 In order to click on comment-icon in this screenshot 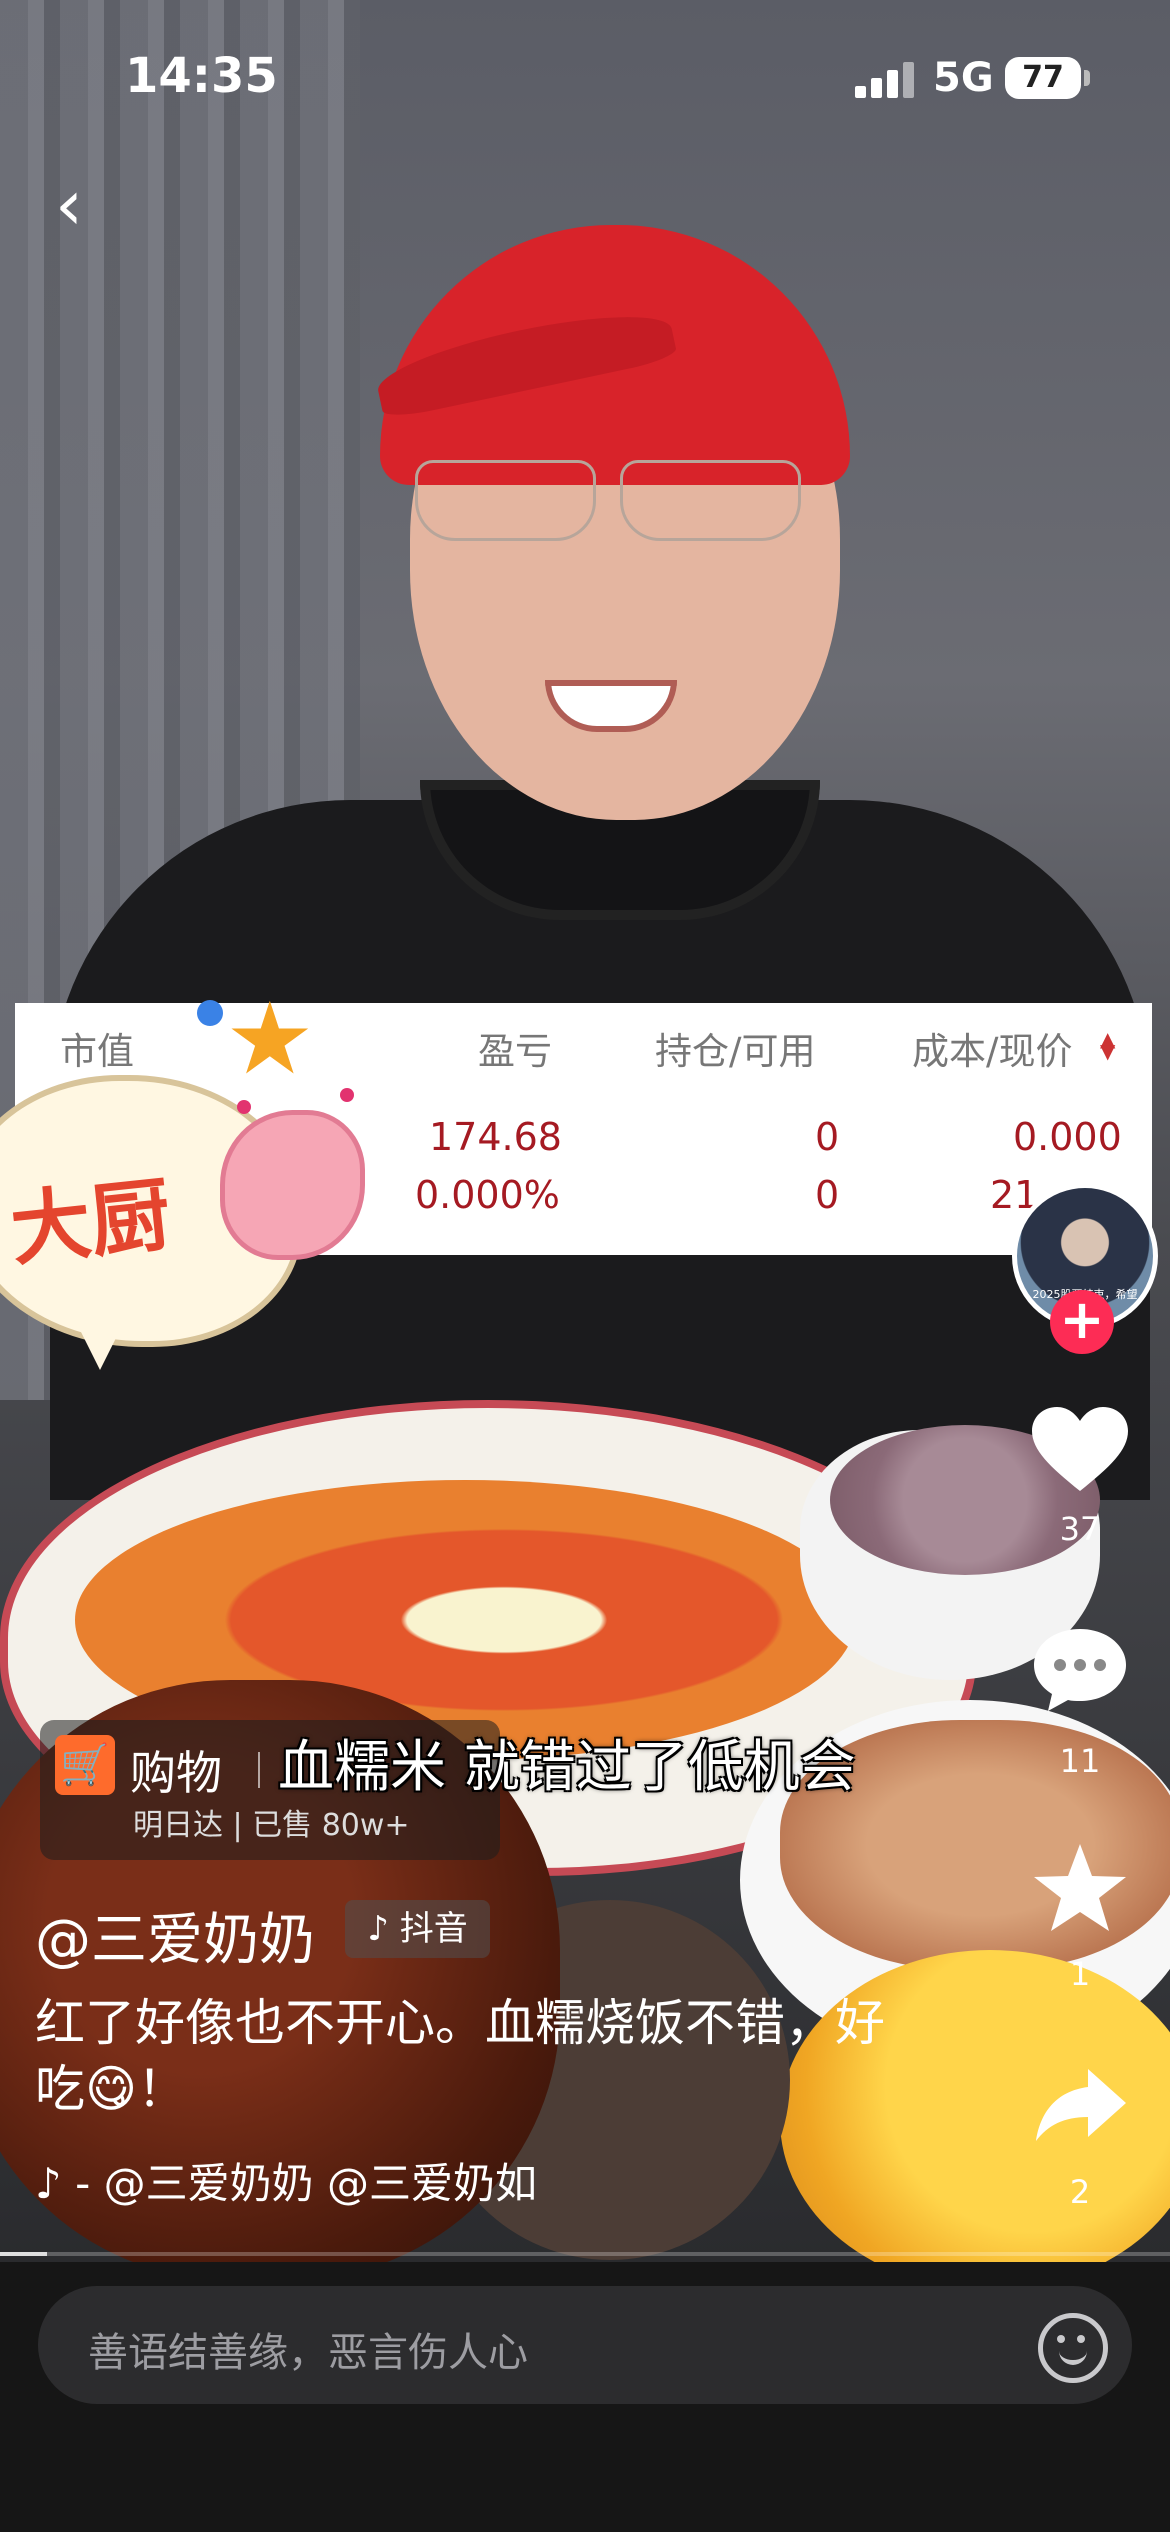, I will do `click(1080, 1670)`.